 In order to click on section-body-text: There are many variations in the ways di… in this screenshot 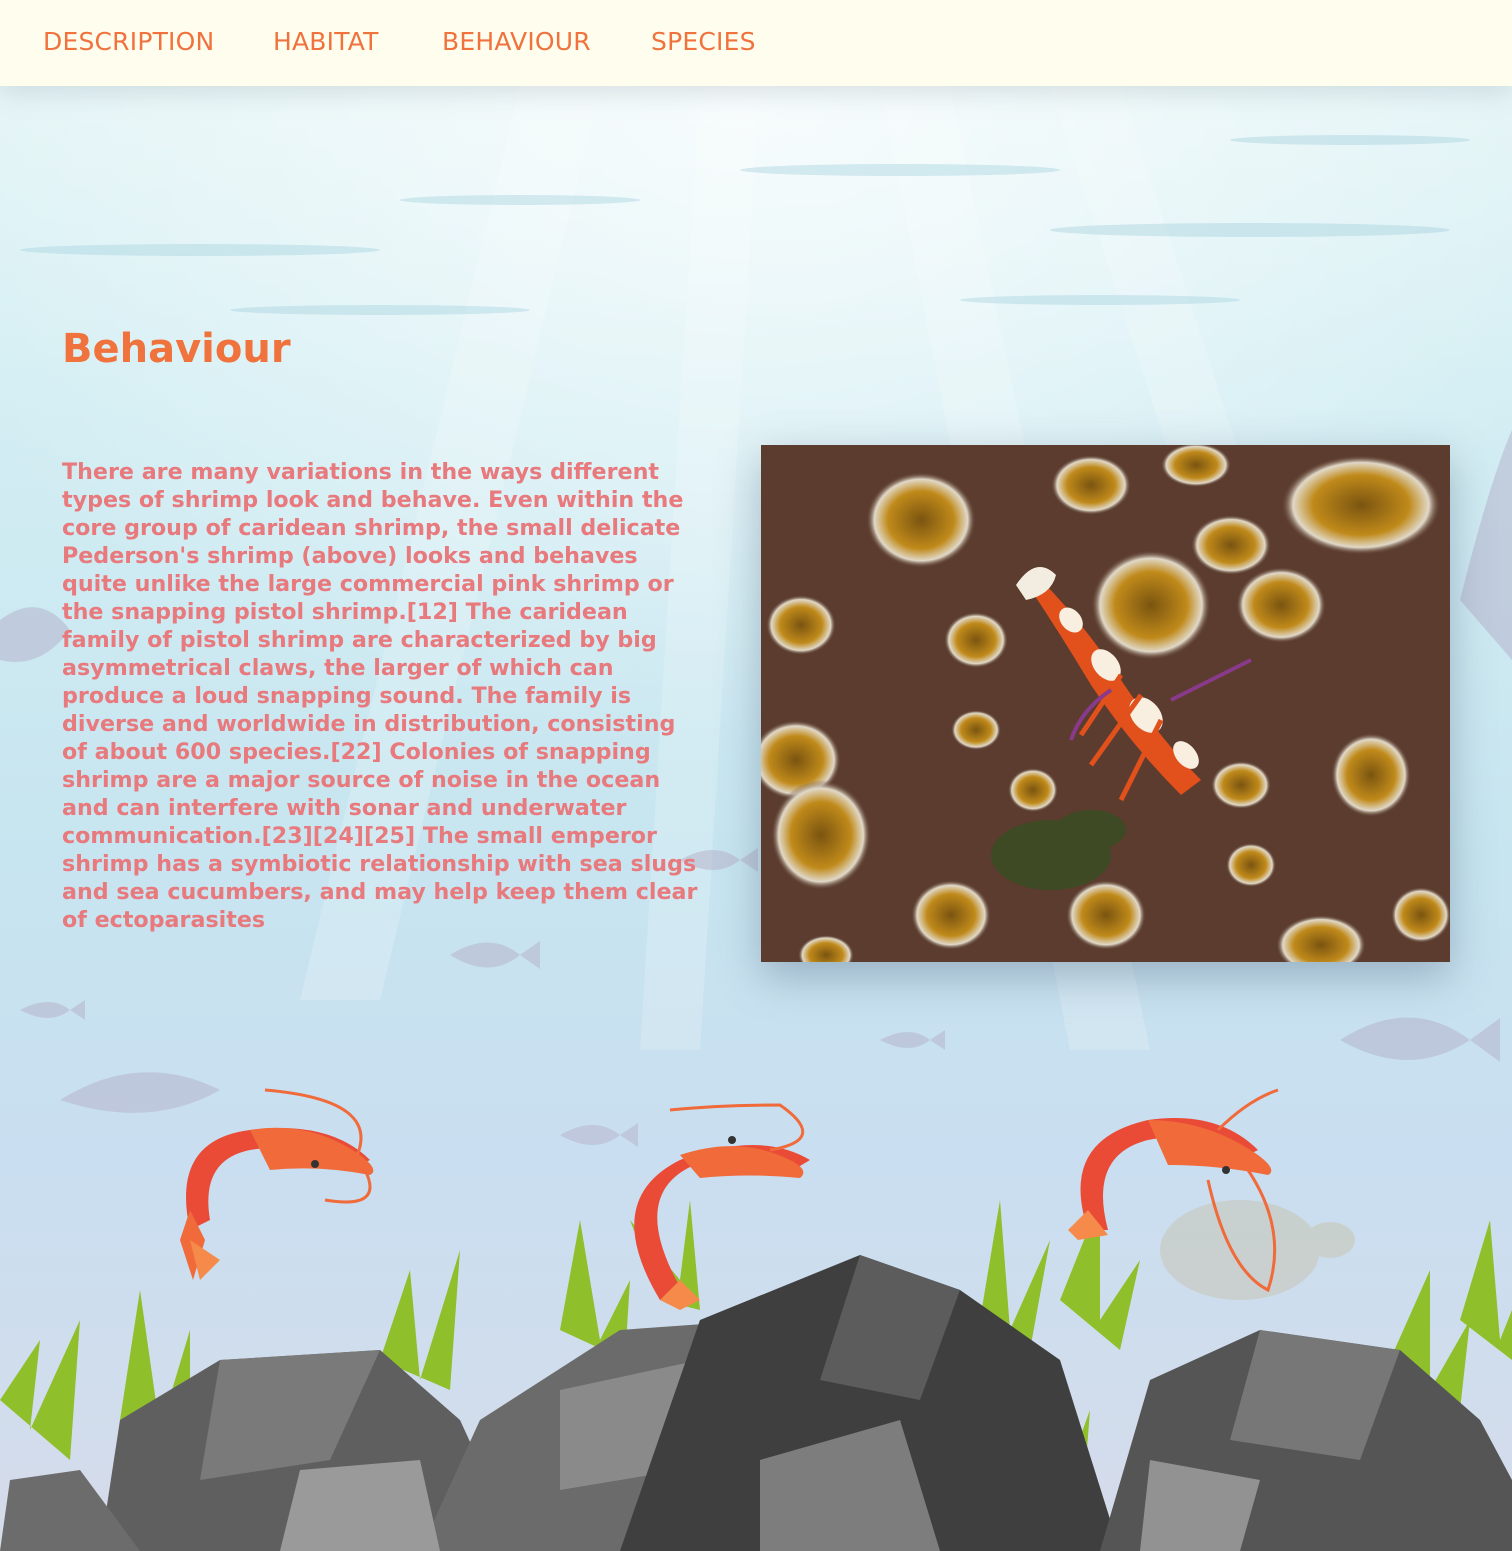, I will do `click(380, 696)`.